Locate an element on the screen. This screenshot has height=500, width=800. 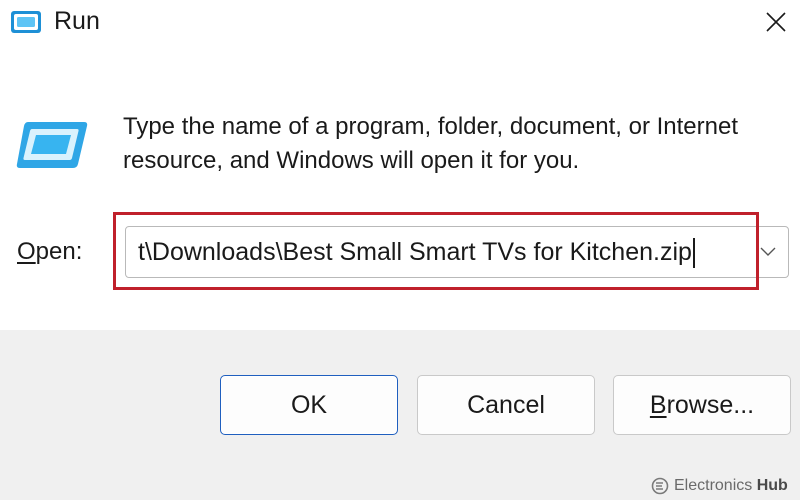
title-bar: Run is located at coordinates (400, 22).